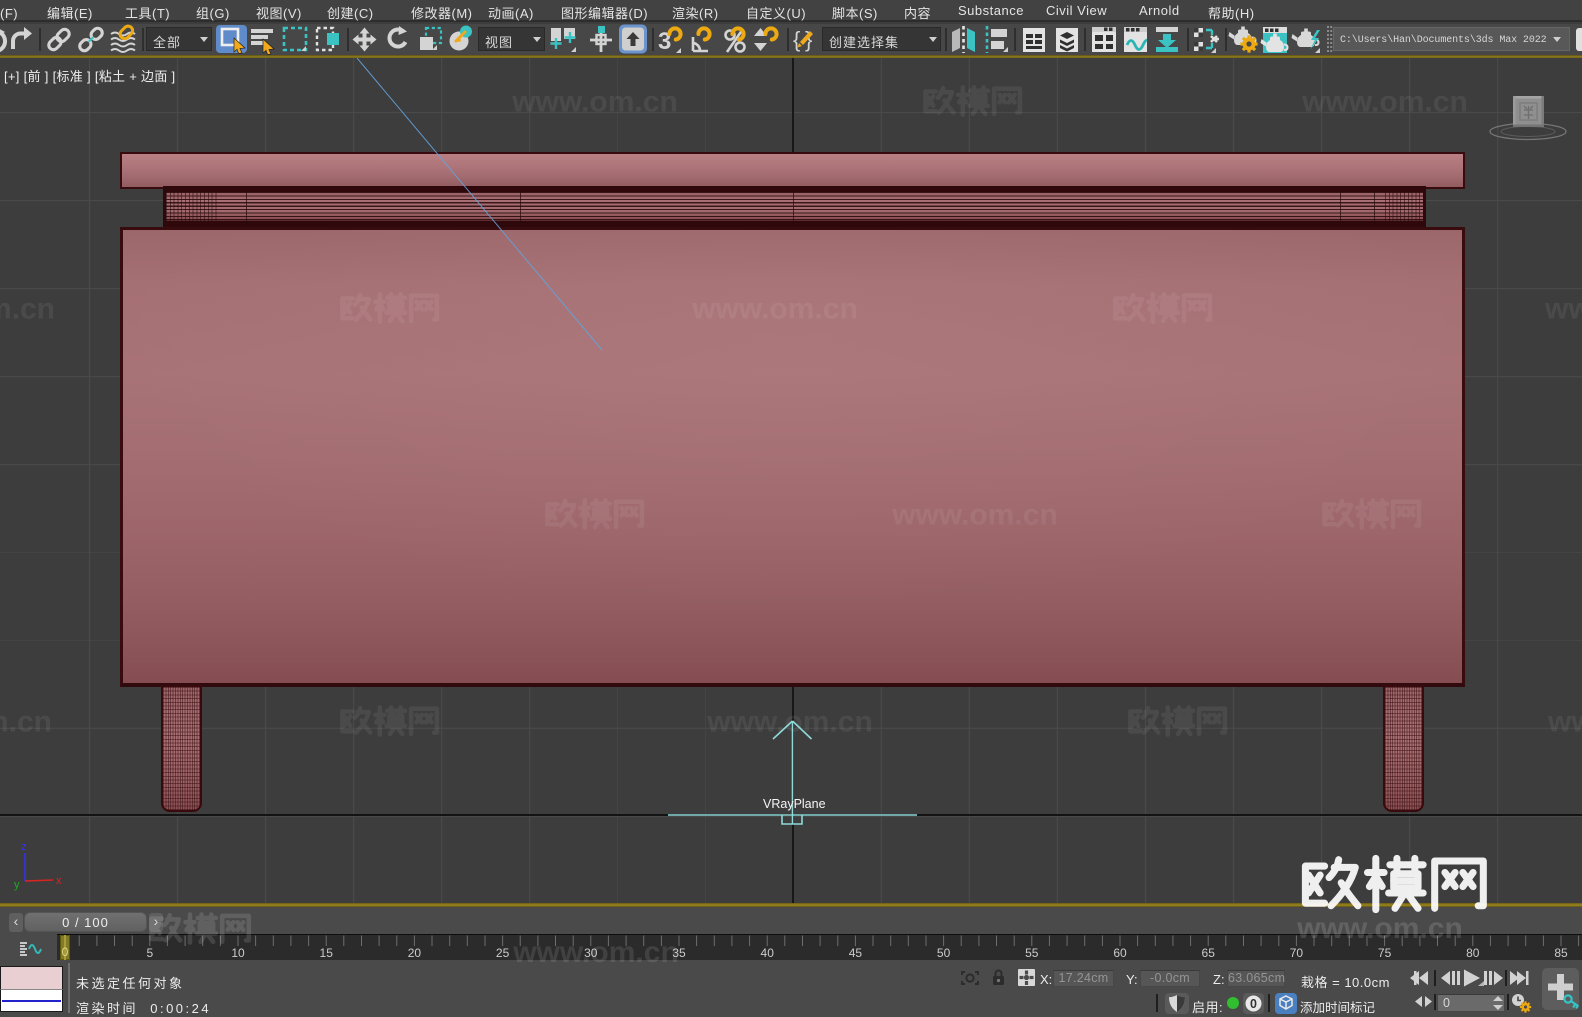 The image size is (1582, 1017). I want to click on svg-text: 80, so click(1473, 953).